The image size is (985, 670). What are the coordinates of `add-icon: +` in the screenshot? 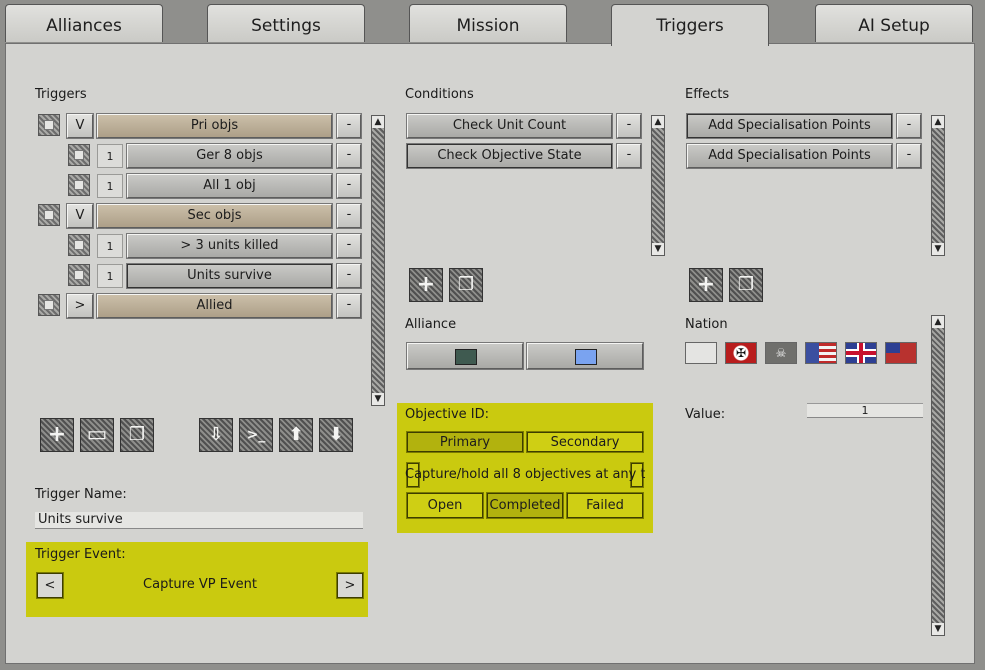 It's located at (57, 435).